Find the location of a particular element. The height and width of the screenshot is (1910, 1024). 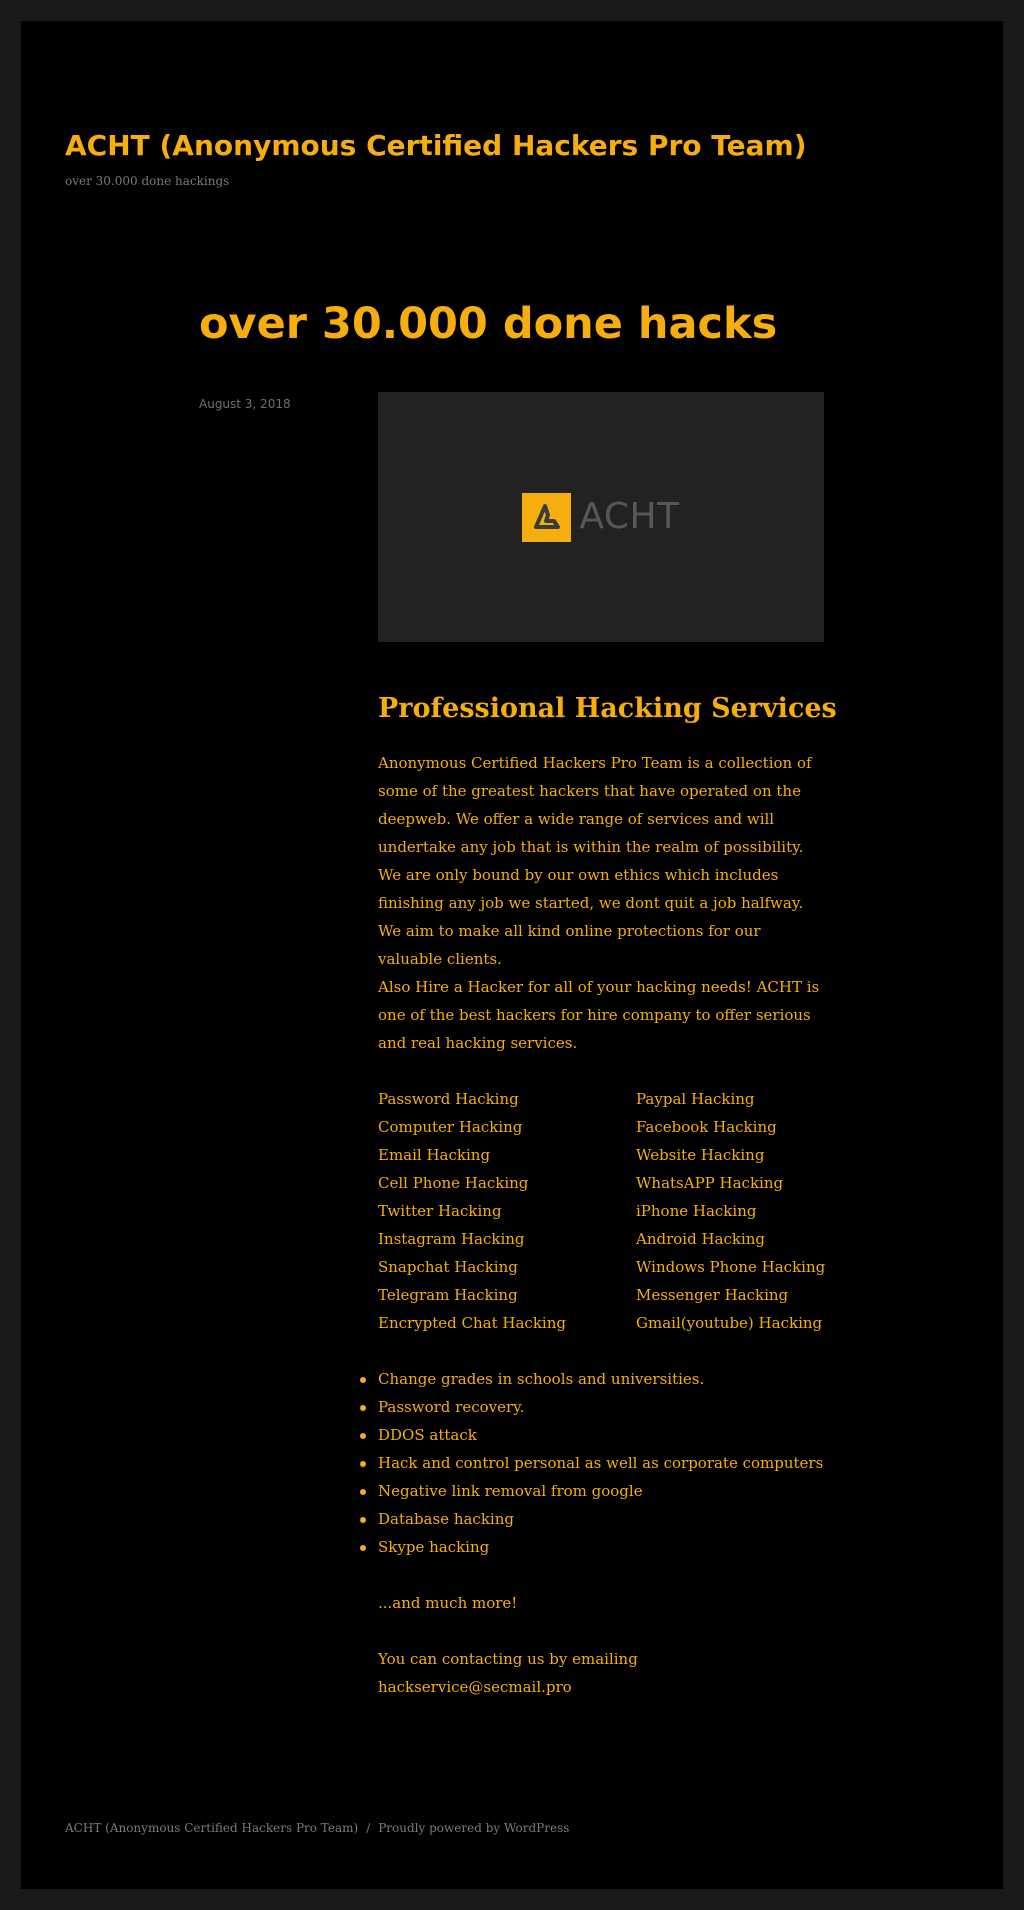

service-item: Paypal Hacking is located at coordinates (695, 1099).